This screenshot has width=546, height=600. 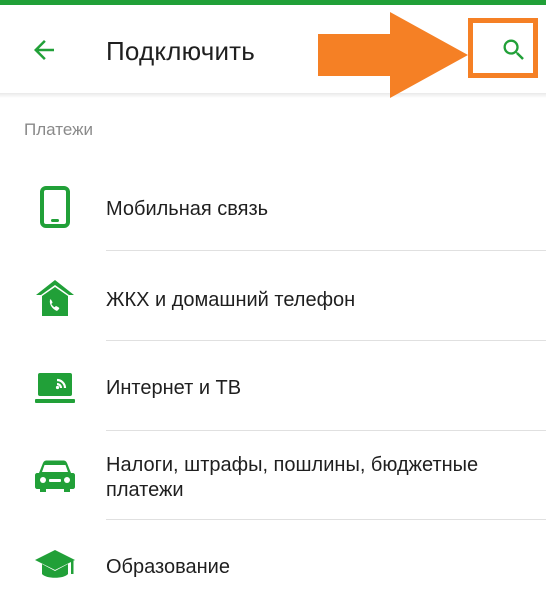 I want to click on arrow-left-icon, so click(x=44, y=50).